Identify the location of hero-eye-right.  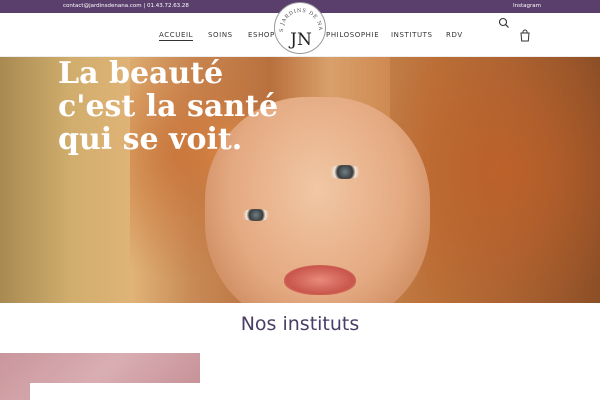
(345, 172).